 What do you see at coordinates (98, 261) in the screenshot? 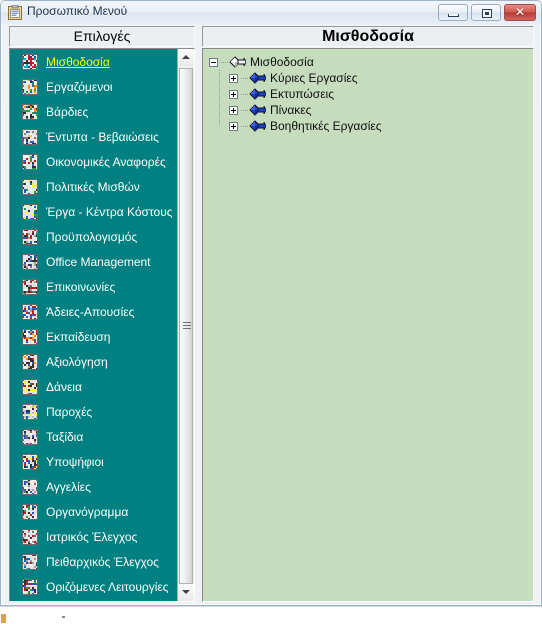
I see `list-item-label: Office Management` at bounding box center [98, 261].